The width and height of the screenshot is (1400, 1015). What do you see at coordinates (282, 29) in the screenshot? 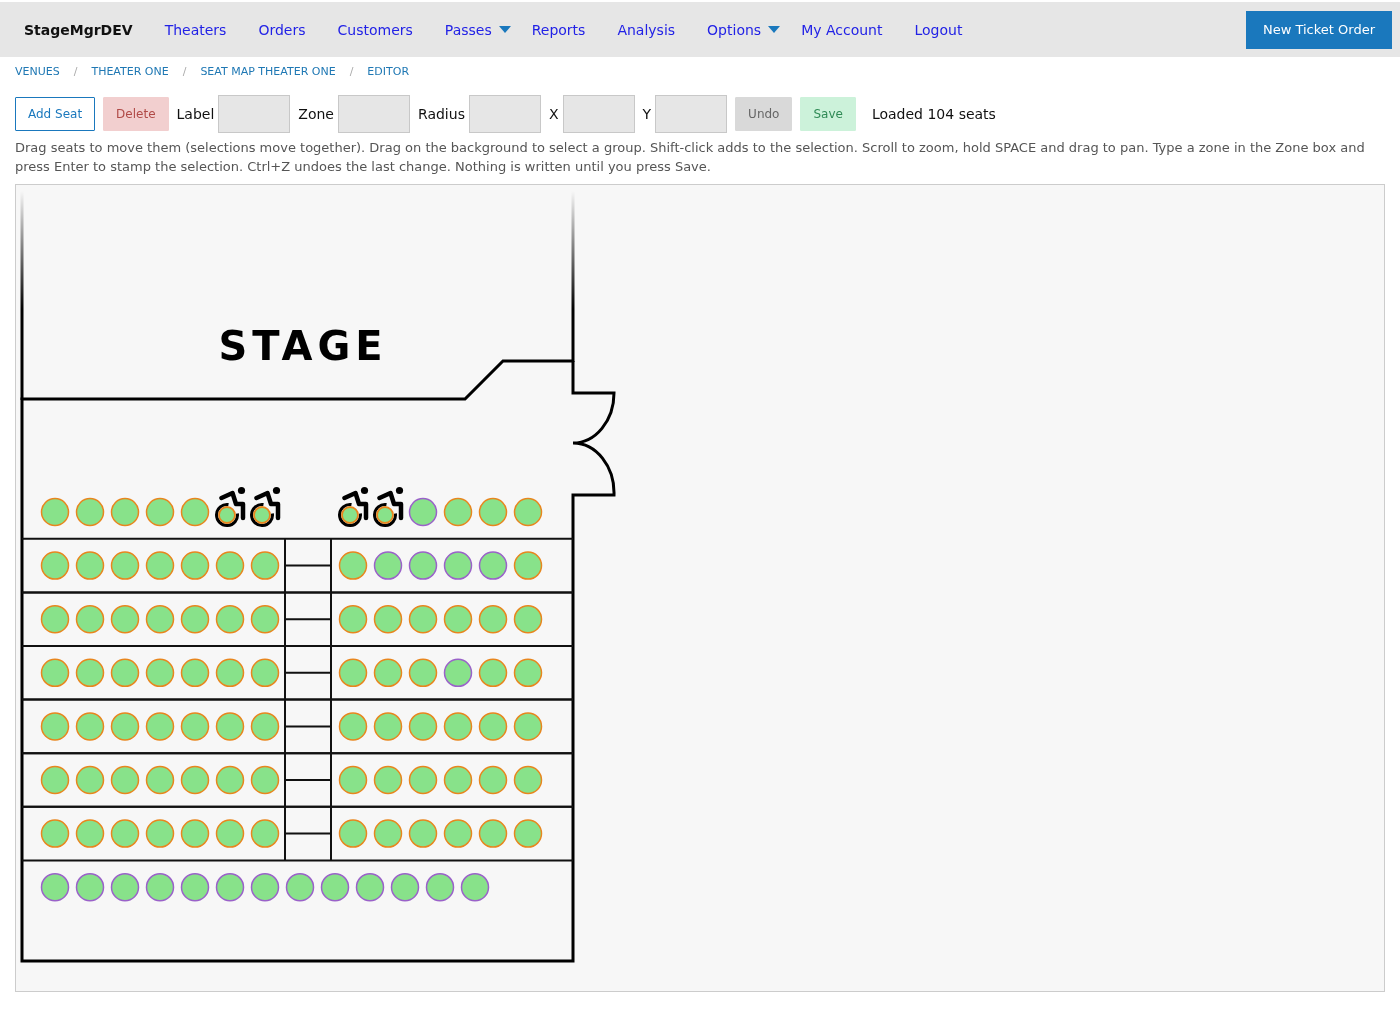
I see `nav-link: Orders` at bounding box center [282, 29].